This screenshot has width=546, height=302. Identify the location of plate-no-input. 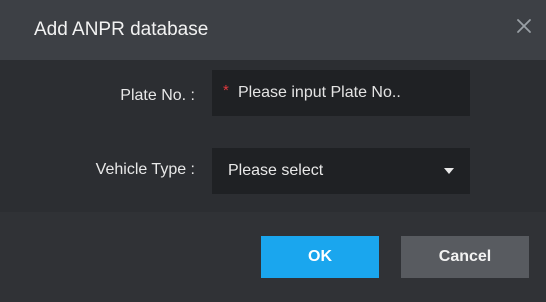
(351, 93).